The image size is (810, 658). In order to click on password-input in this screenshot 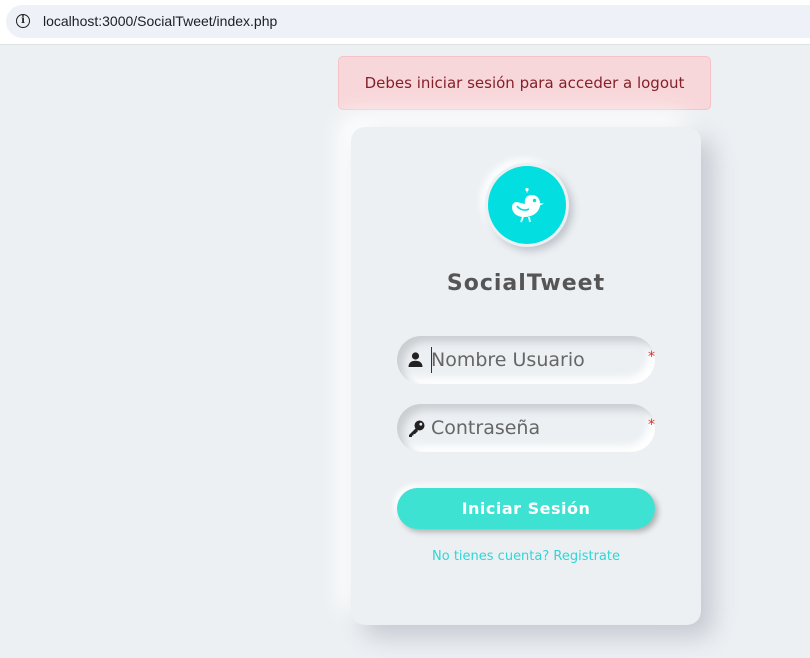, I will do `click(531, 428)`.